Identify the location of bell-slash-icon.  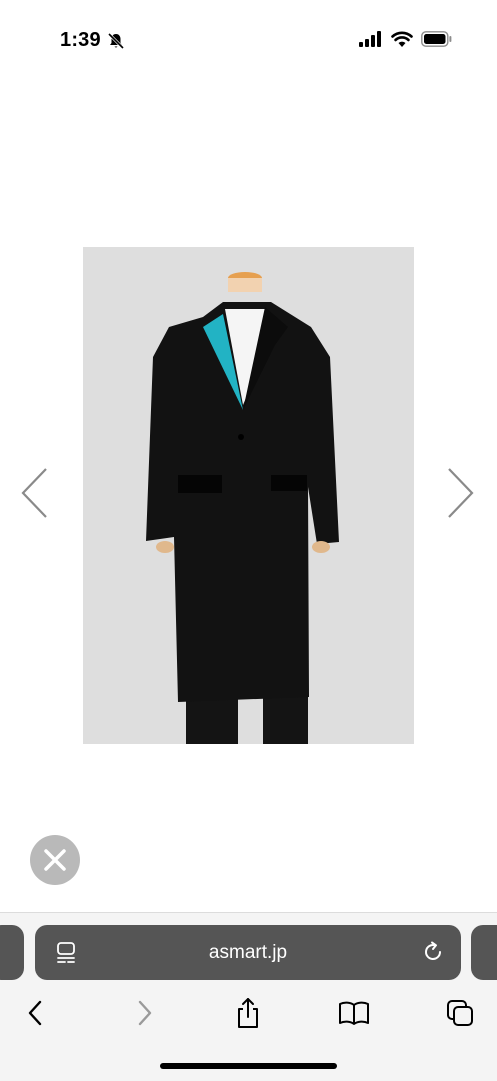
(116, 41).